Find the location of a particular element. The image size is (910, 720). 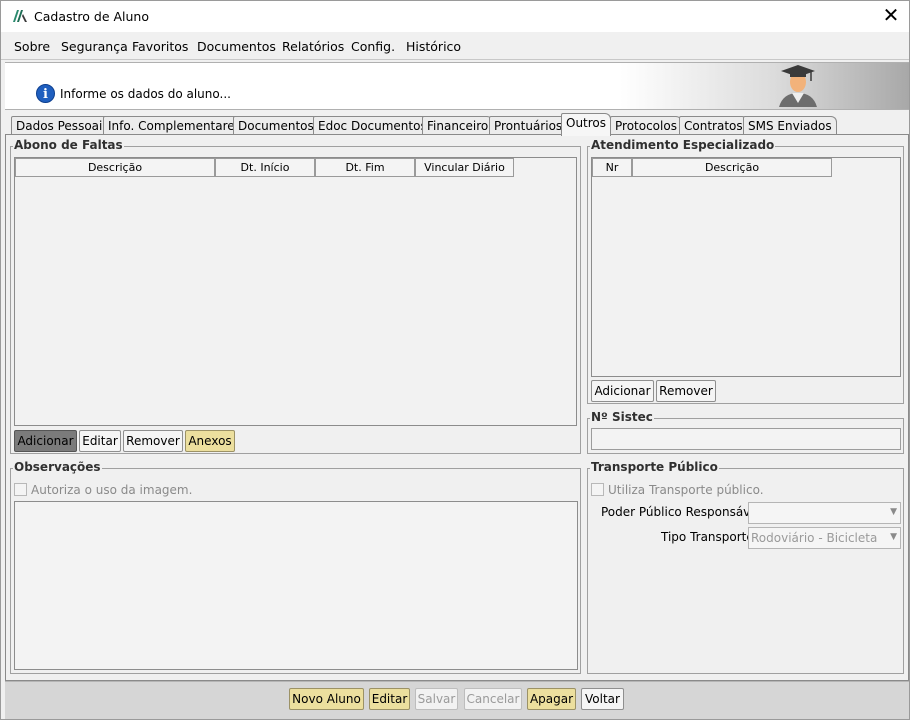

menu-config: Config. is located at coordinates (373, 46).